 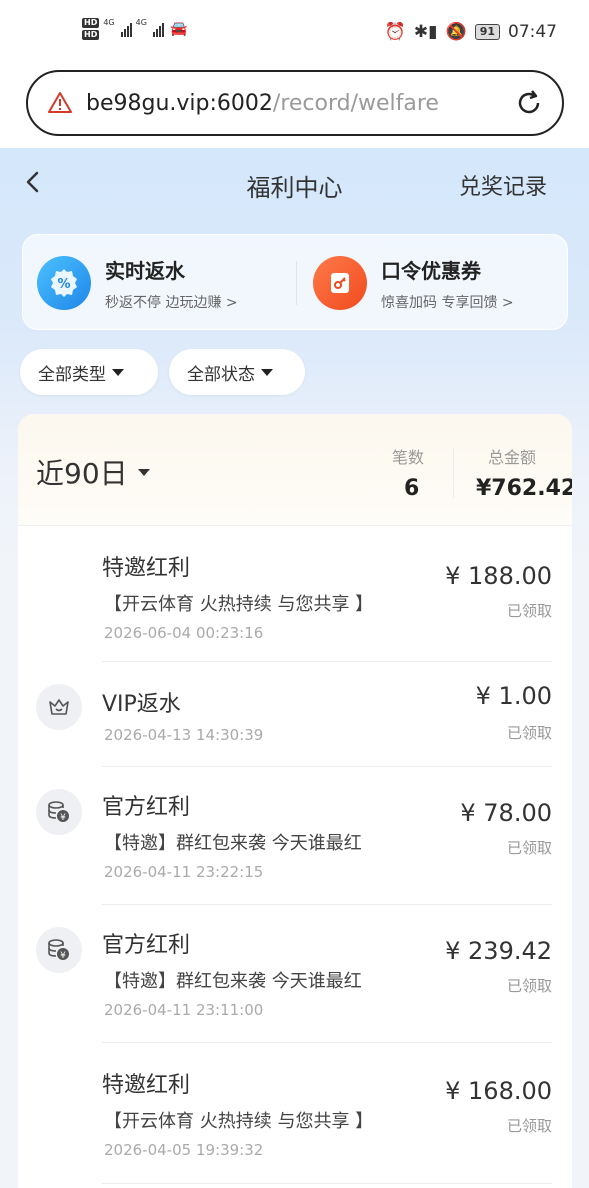 What do you see at coordinates (498, 576) in the screenshot?
I see `record-amount: ¥ 188.00` at bounding box center [498, 576].